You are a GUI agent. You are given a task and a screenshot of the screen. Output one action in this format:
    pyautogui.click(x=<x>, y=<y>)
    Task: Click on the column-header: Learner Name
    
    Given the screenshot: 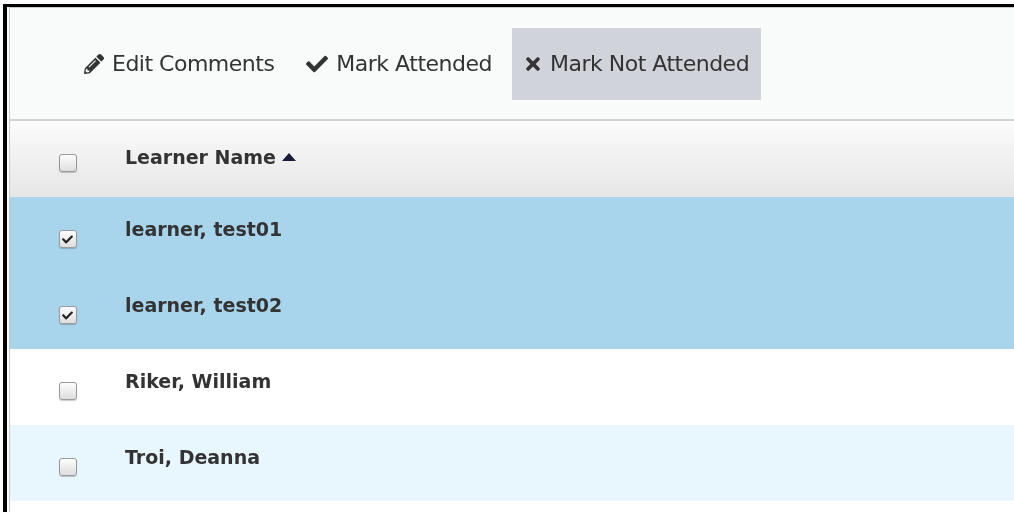 What is the action you would take?
    pyautogui.click(x=210, y=159)
    